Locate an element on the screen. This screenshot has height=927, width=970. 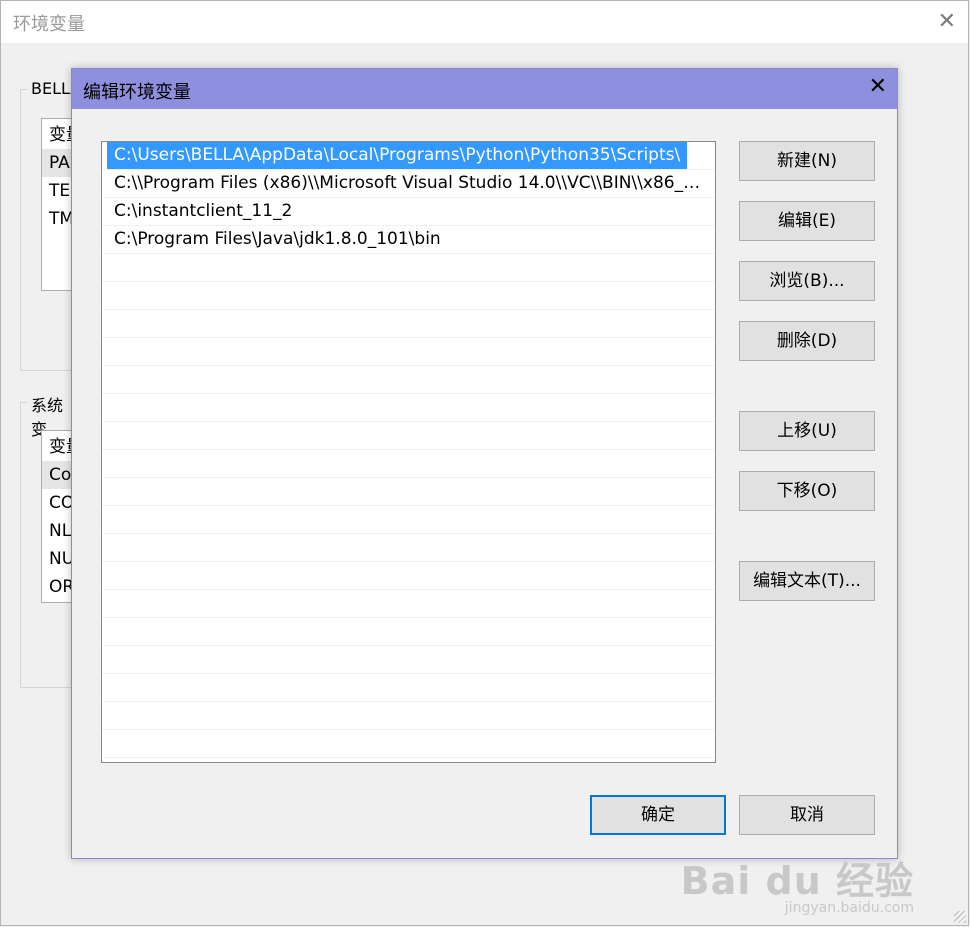
system-list-item: NU is located at coordinates (58, 559).